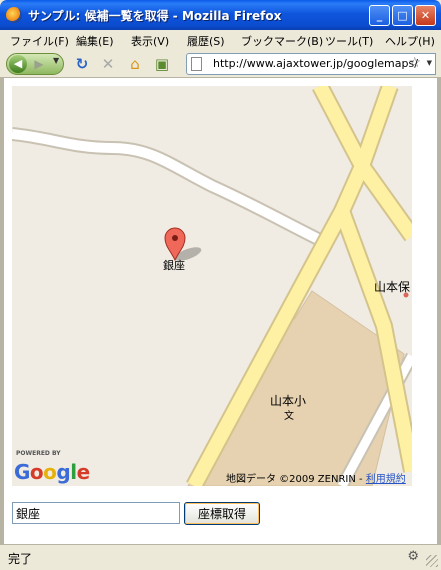  What do you see at coordinates (20, 559) in the screenshot?
I see `status-text: 完了` at bounding box center [20, 559].